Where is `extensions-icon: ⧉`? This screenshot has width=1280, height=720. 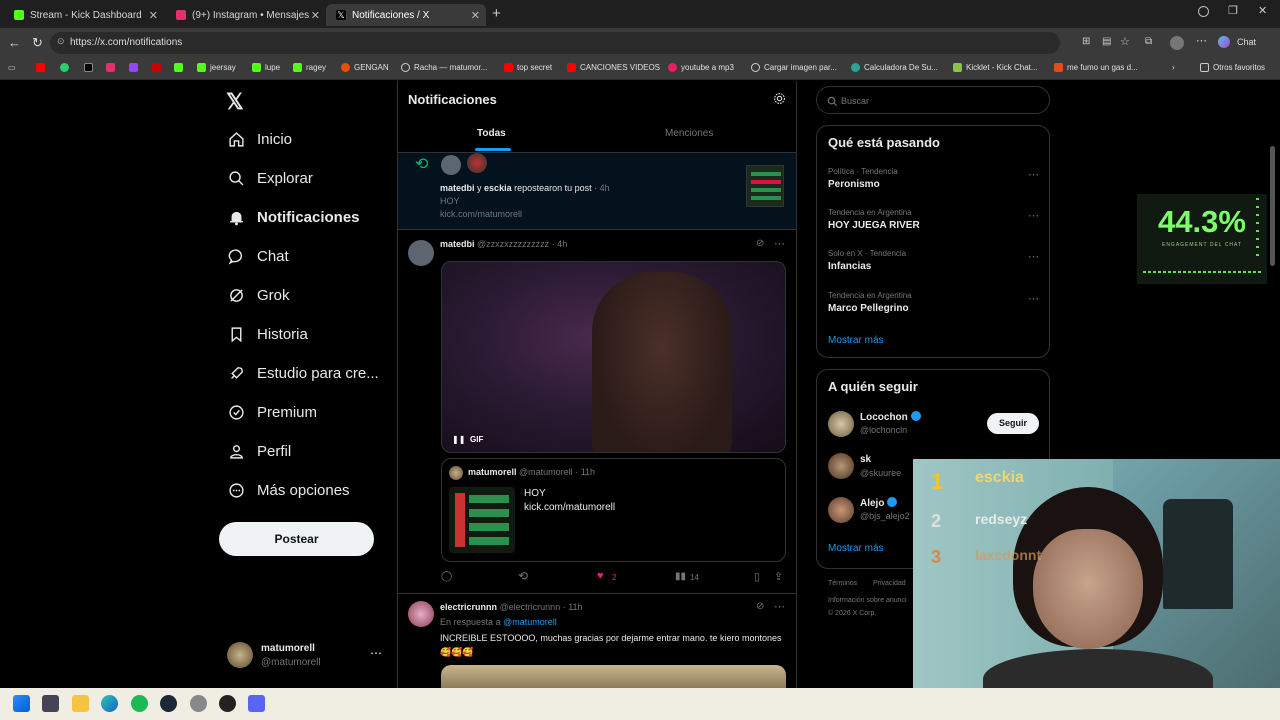 extensions-icon: ⧉ is located at coordinates (1148, 41).